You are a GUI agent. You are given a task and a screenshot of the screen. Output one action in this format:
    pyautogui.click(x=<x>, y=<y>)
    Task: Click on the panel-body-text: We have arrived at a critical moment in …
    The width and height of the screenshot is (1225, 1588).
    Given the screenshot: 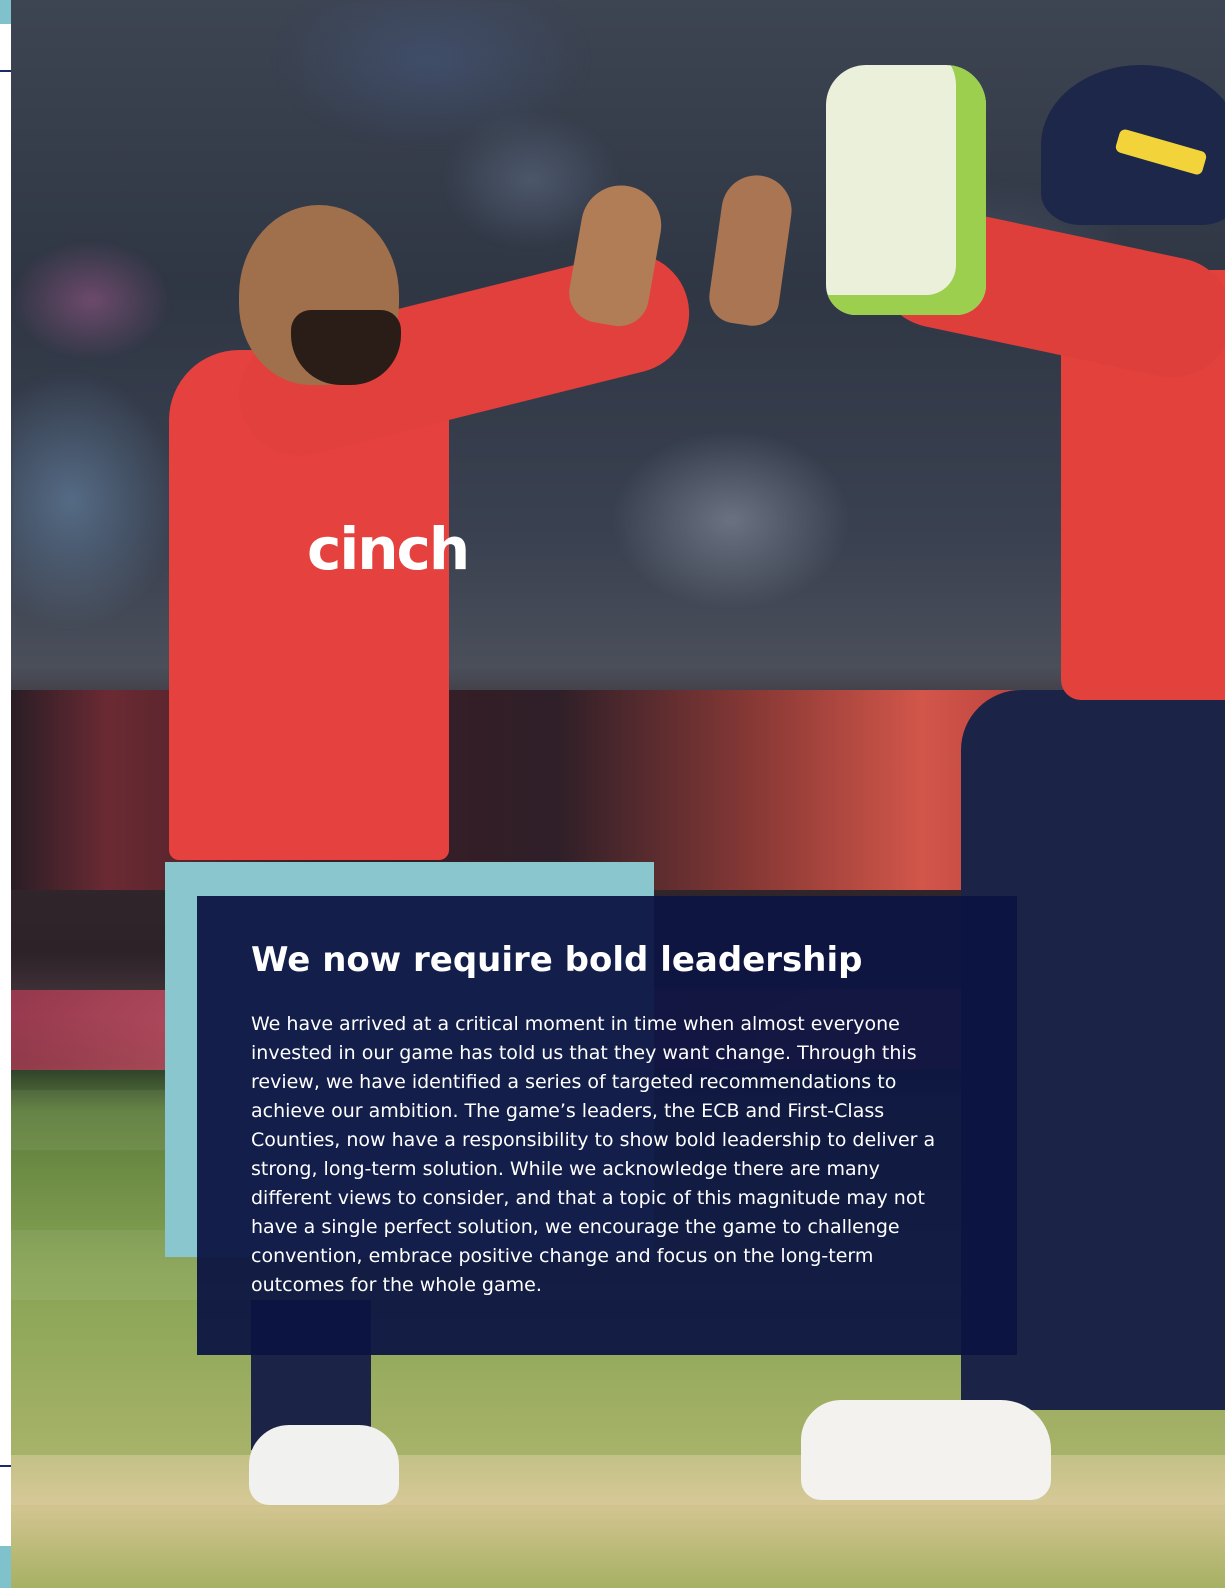 What is the action you would take?
    pyautogui.click(x=593, y=1154)
    